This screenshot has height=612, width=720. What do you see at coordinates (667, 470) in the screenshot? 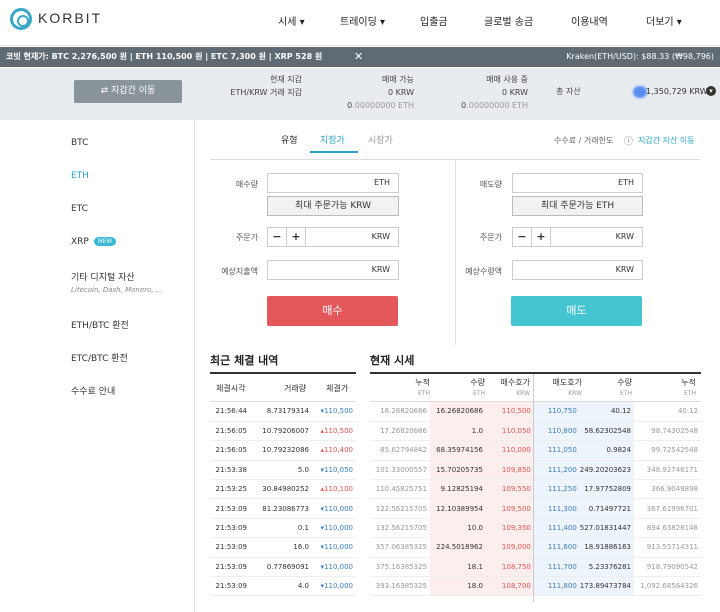
I see `ask-cum: 348.92746171` at bounding box center [667, 470].